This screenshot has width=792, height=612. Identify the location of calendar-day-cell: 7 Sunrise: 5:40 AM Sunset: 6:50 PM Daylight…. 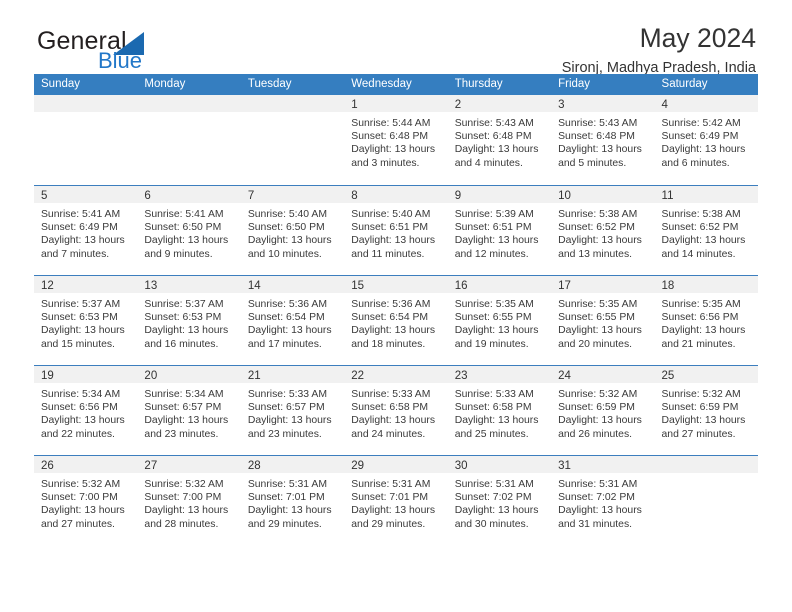
(292, 230).